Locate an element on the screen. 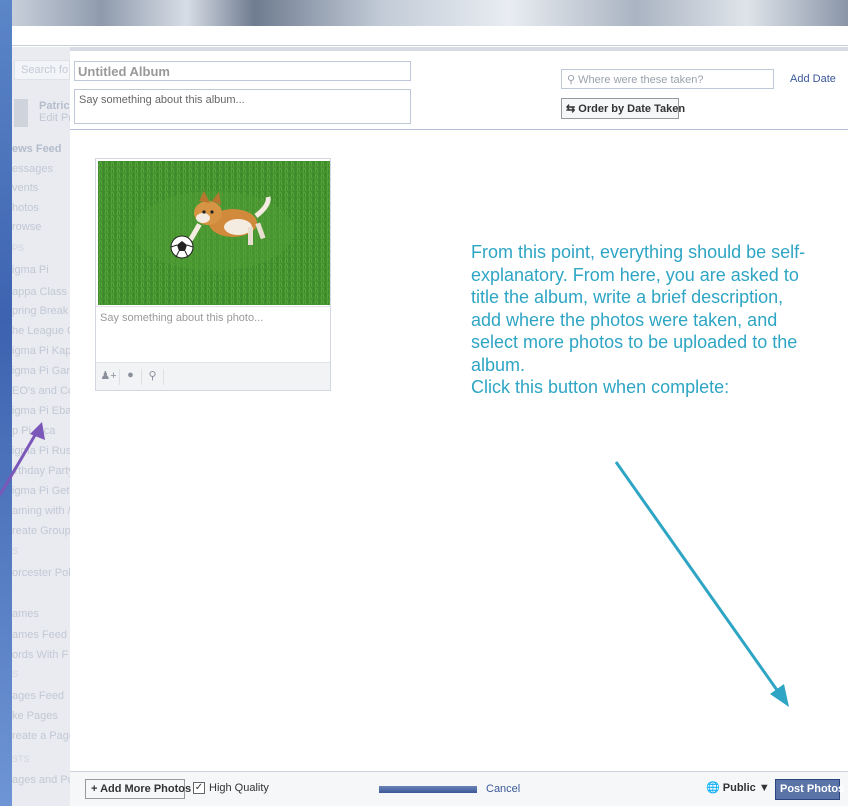 This screenshot has width=848, height=806. upload-progress-bar is located at coordinates (428, 789).